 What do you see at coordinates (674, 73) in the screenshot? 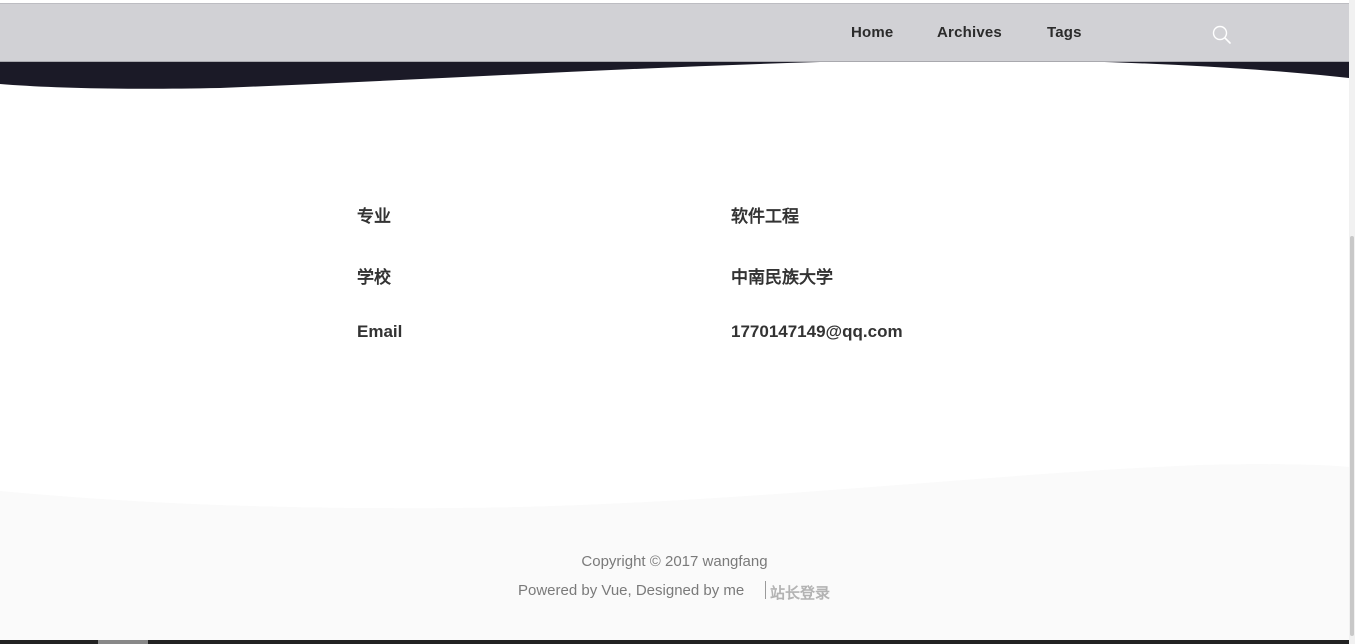
I see `header-wave-decoration` at bounding box center [674, 73].